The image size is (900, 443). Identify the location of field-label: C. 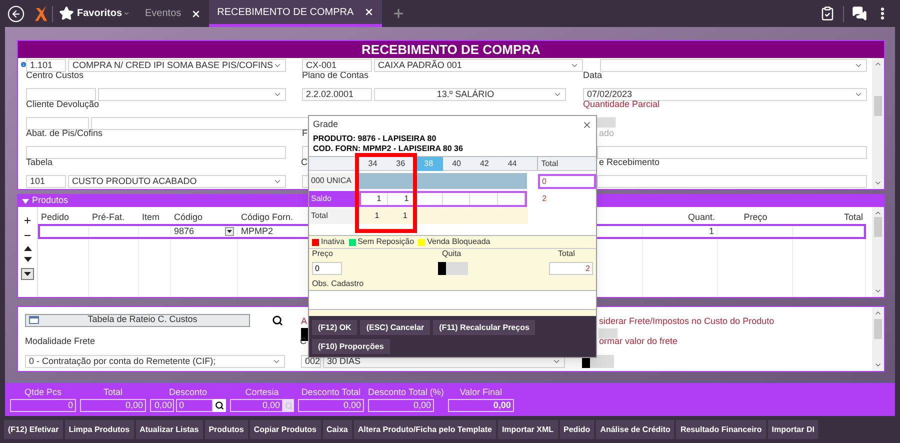
(304, 162).